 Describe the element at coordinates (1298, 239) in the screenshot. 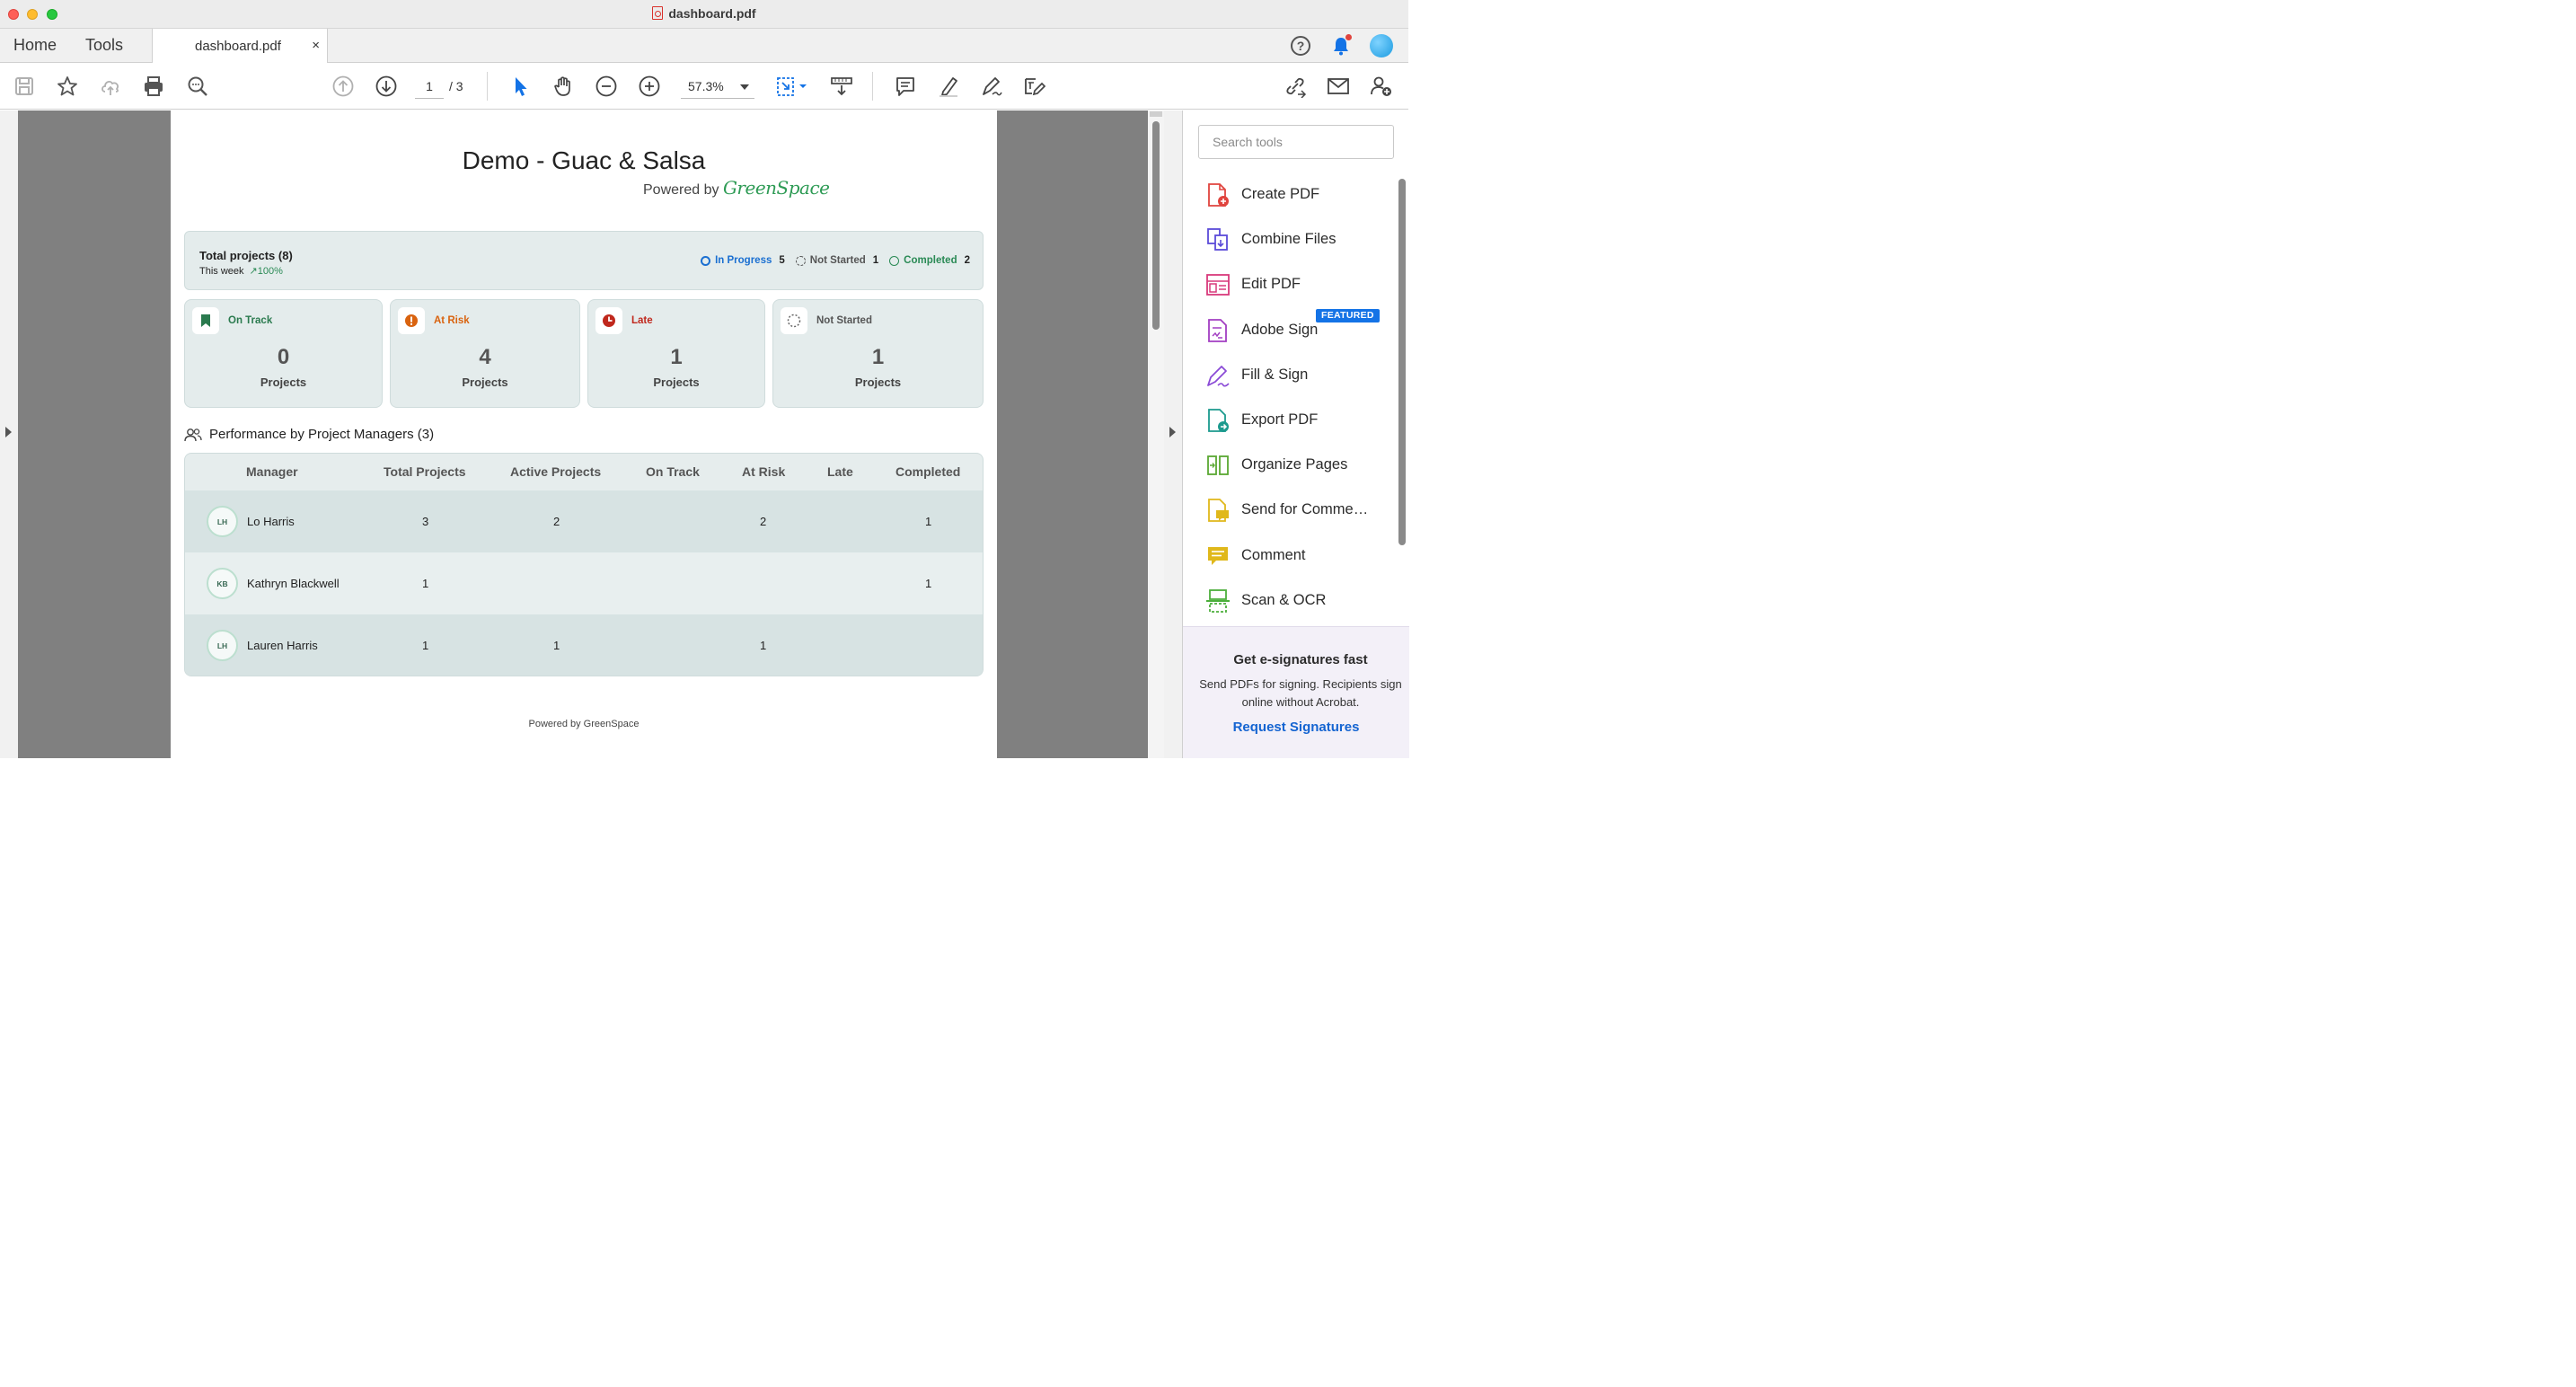

I see `tool-combine-files: Combine Files` at that location.